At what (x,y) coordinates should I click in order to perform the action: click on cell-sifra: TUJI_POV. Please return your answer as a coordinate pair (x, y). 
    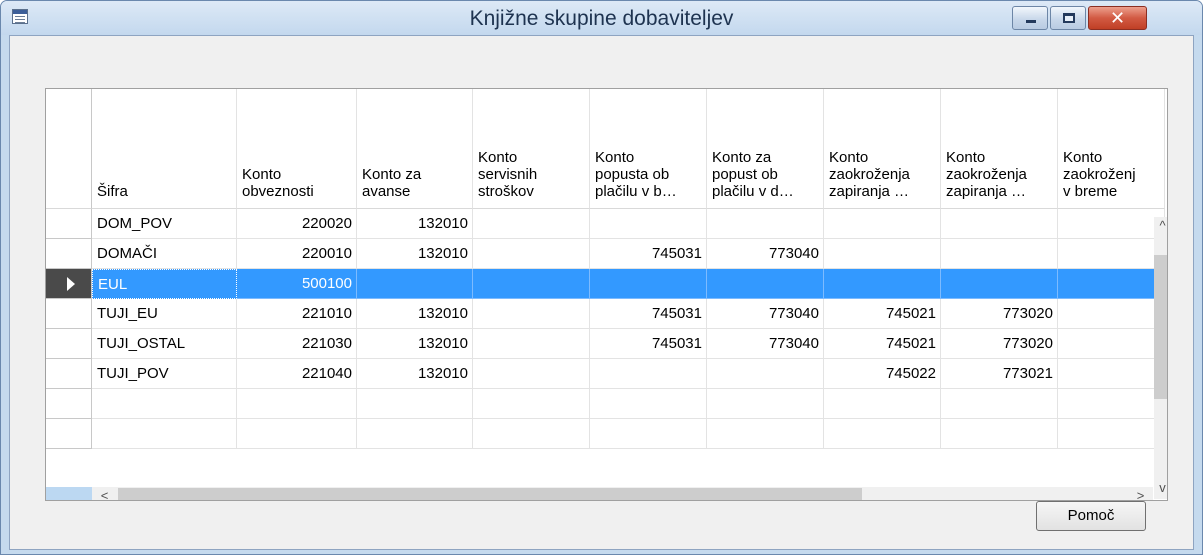
    Looking at the image, I should click on (164, 374).